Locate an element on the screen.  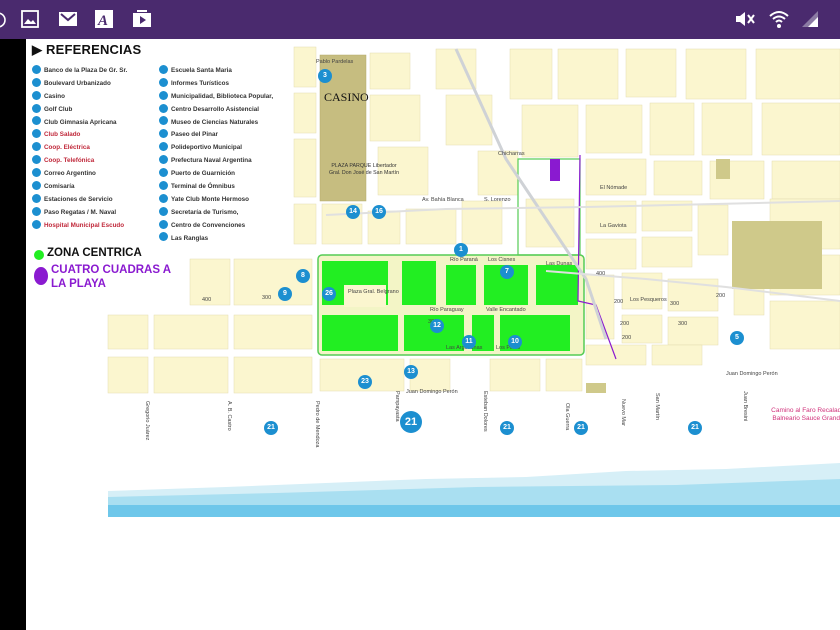
street-label: San Martín is located at coordinates (657, 406).